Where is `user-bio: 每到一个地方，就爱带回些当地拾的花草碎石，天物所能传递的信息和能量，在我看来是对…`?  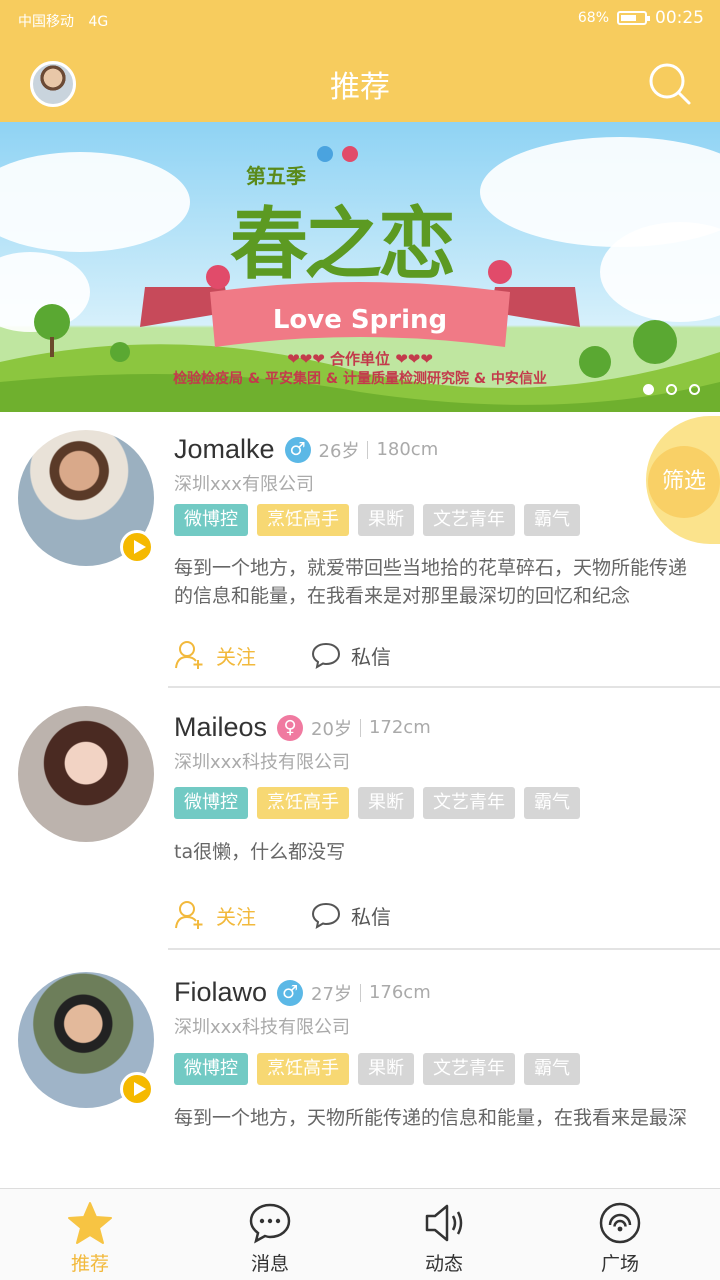
user-bio: 每到一个地方，就爱带回些当地拾的花草碎石，天物所能传递的信息和能量，在我看来是对… is located at coordinates (431, 582).